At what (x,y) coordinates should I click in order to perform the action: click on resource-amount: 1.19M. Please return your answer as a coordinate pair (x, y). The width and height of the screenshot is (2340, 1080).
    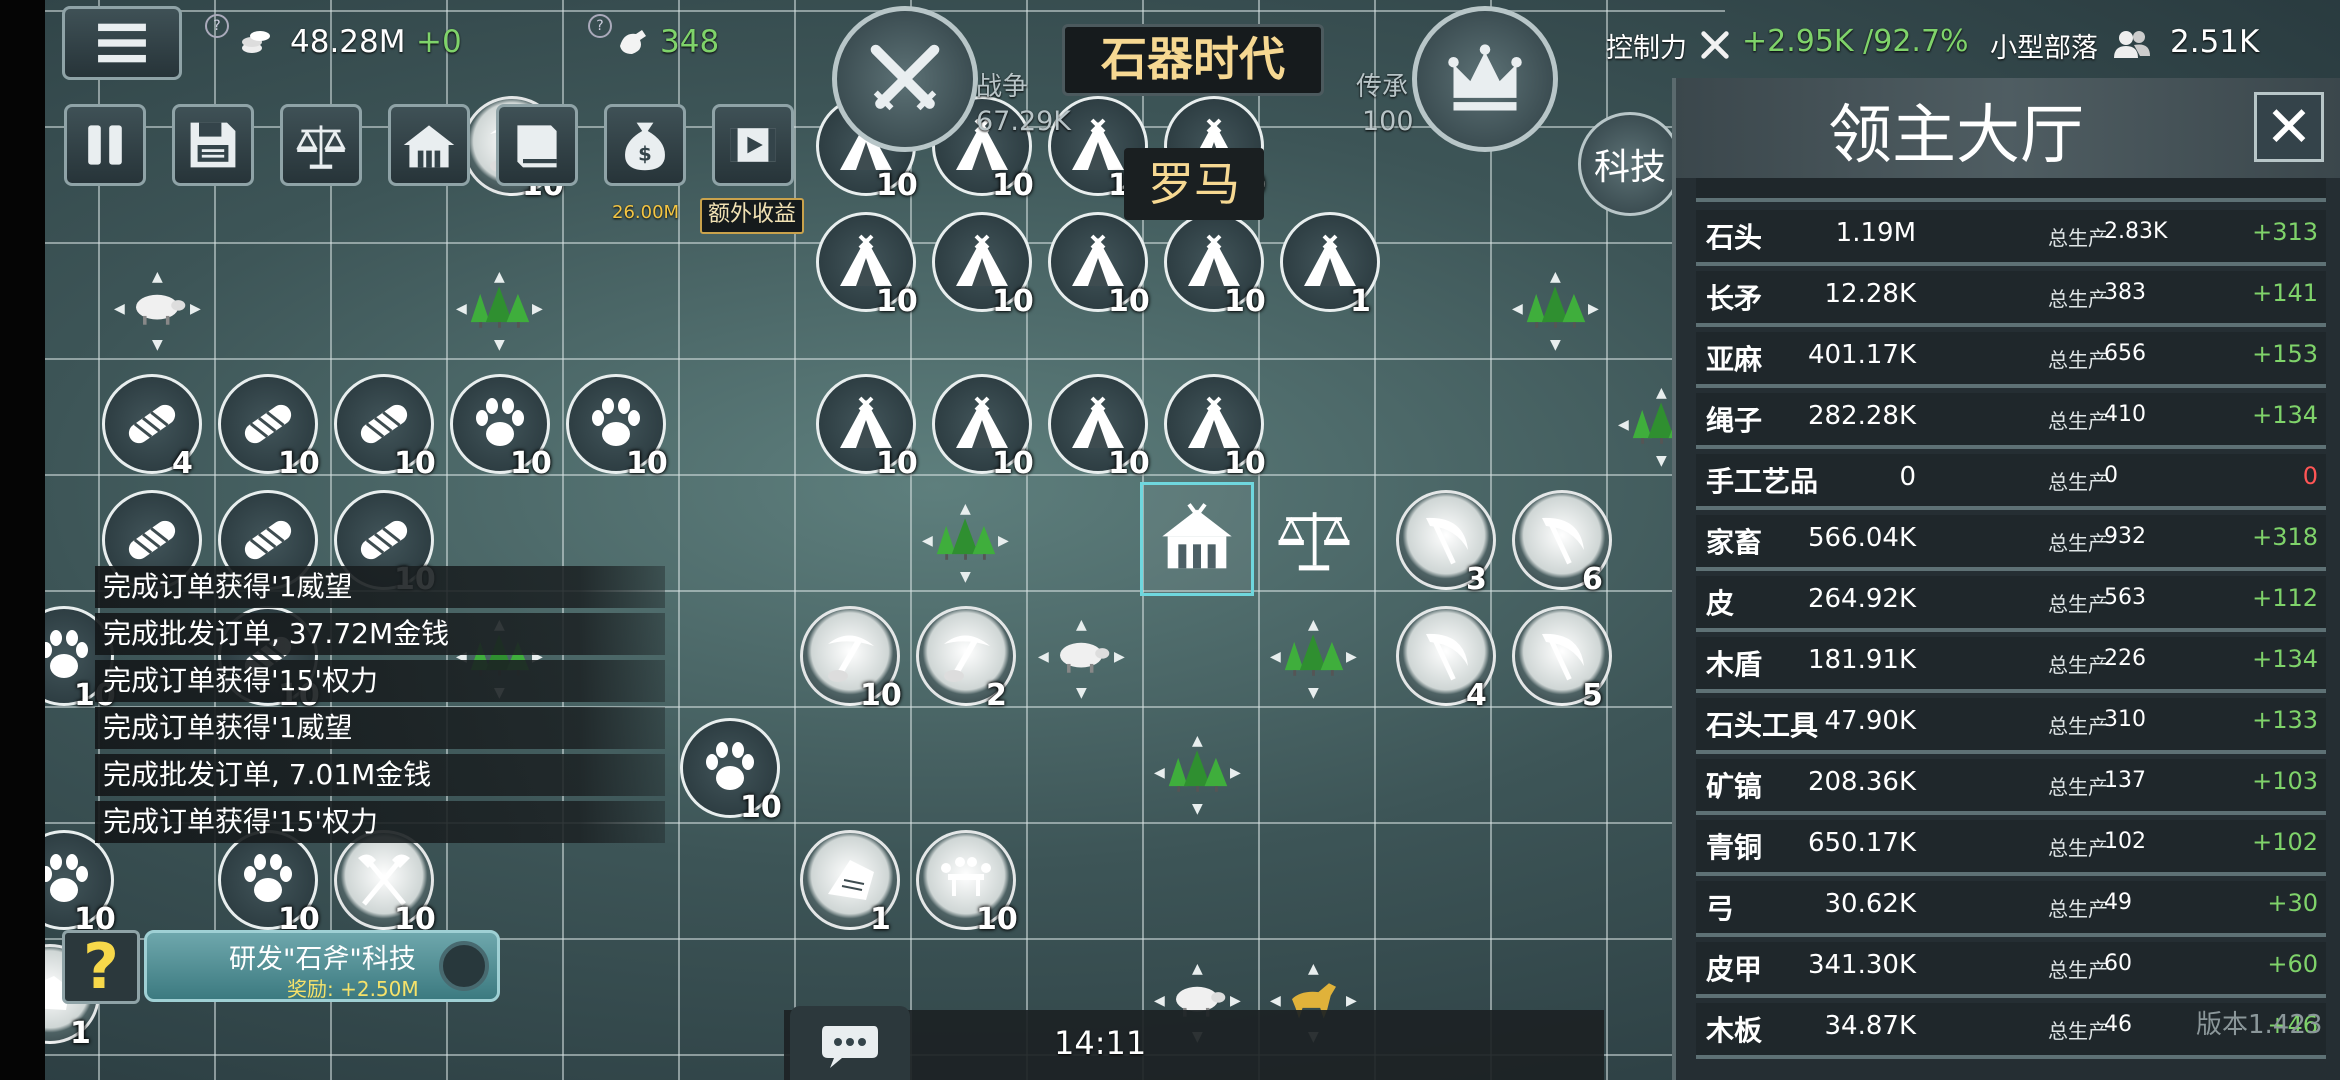
    Looking at the image, I should click on (1875, 233).